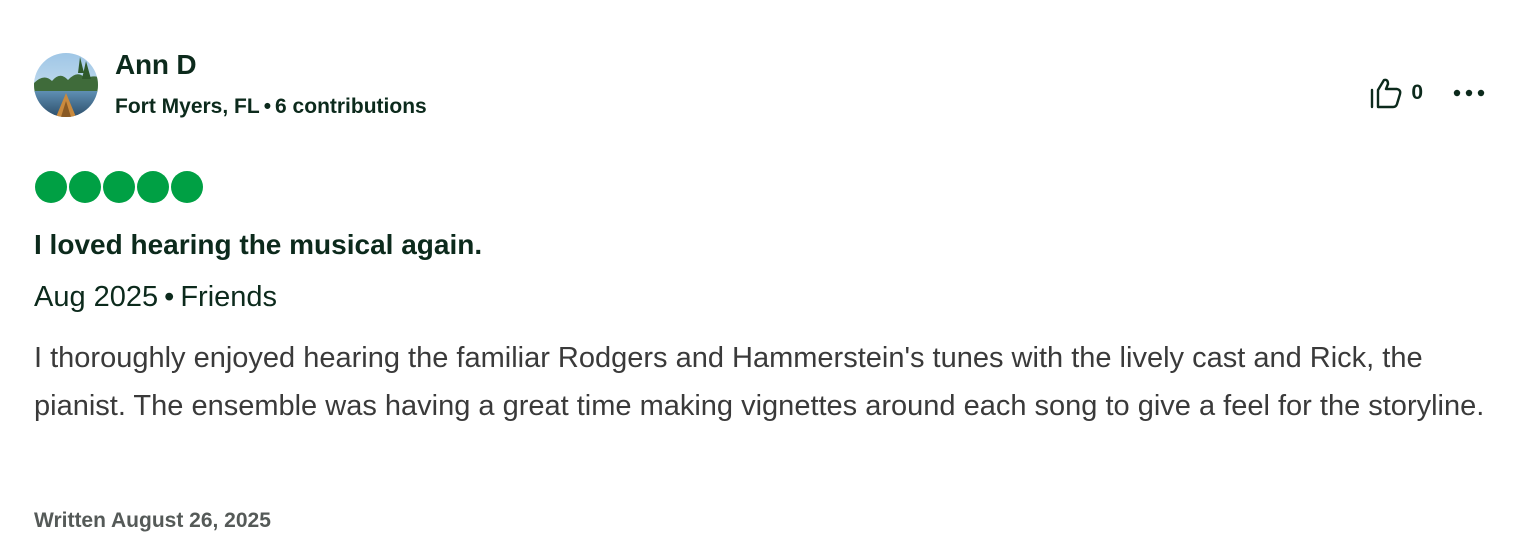 This screenshot has width=1535, height=553. Describe the element at coordinates (152, 520) in the screenshot. I see `written-date: Written August 26, 2025` at that location.